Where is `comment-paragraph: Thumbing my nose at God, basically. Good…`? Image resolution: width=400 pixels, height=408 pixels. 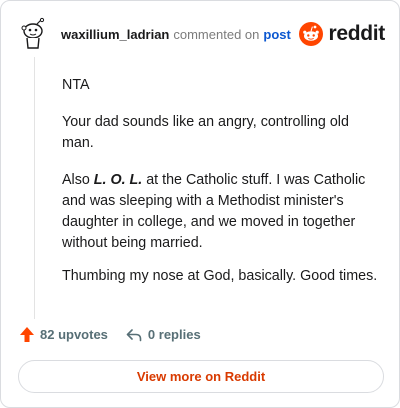 comment-paragraph: Thumbing my nose at God, basically. Good… is located at coordinates (220, 276).